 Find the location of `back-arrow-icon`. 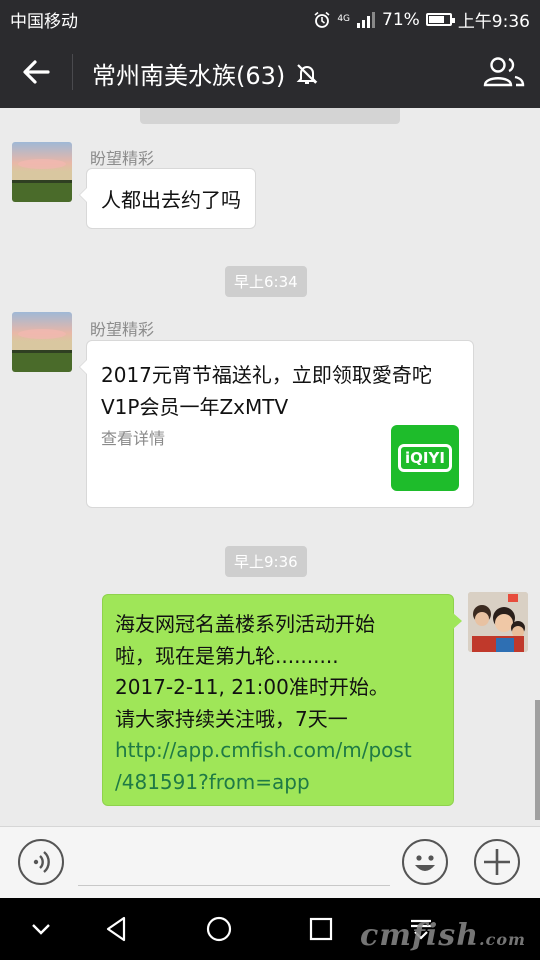

back-arrow-icon is located at coordinates (36, 72).